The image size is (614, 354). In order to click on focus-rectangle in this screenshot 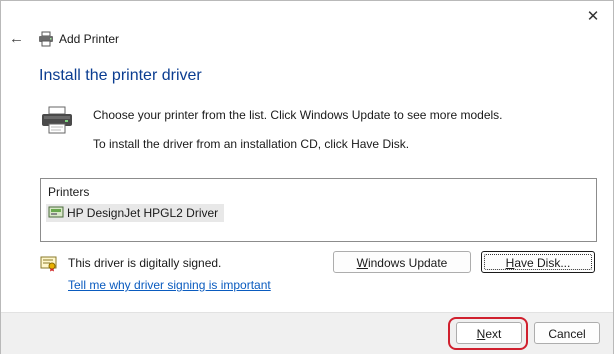, I will do `click(538, 262)`.